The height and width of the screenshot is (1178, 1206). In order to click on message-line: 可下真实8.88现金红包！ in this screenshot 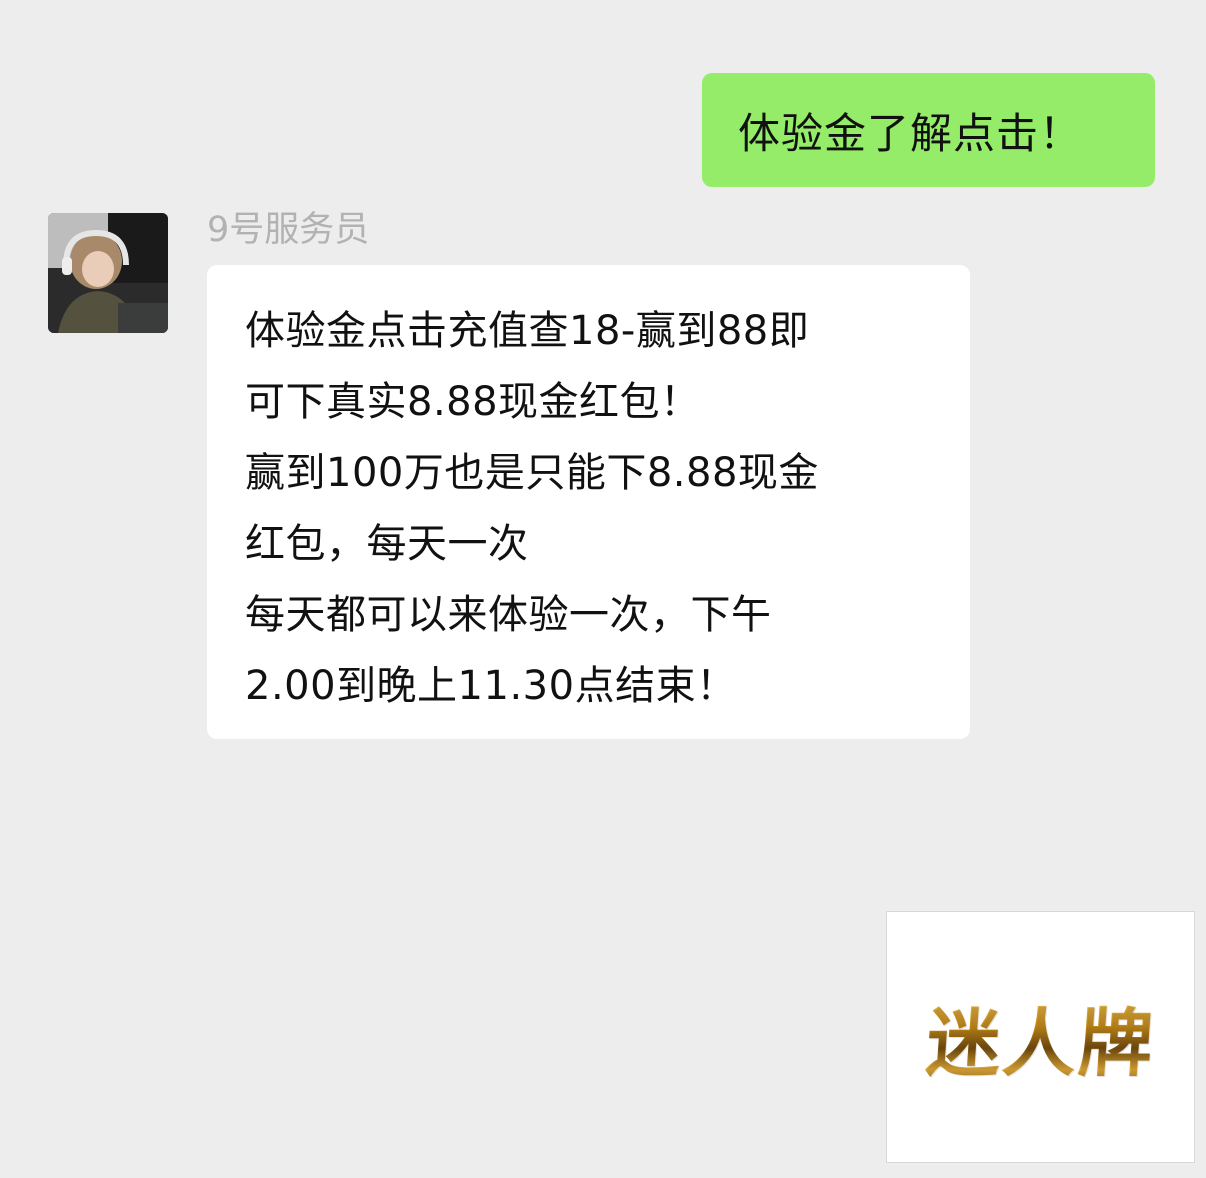, I will do `click(473, 402)`.